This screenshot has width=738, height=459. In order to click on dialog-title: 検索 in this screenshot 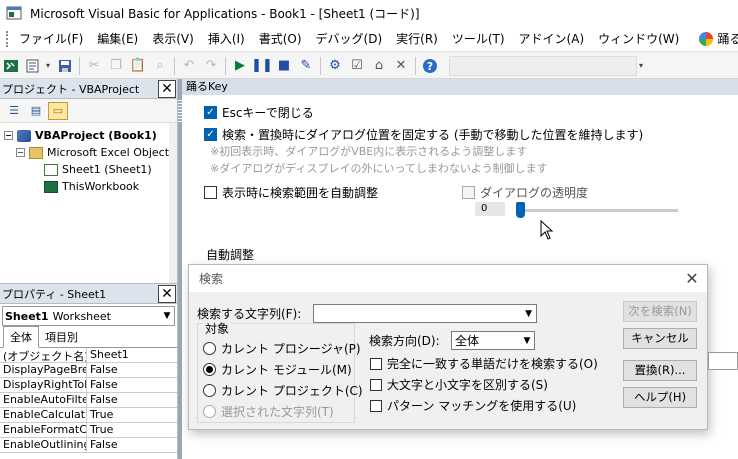, I will do `click(211, 279)`.